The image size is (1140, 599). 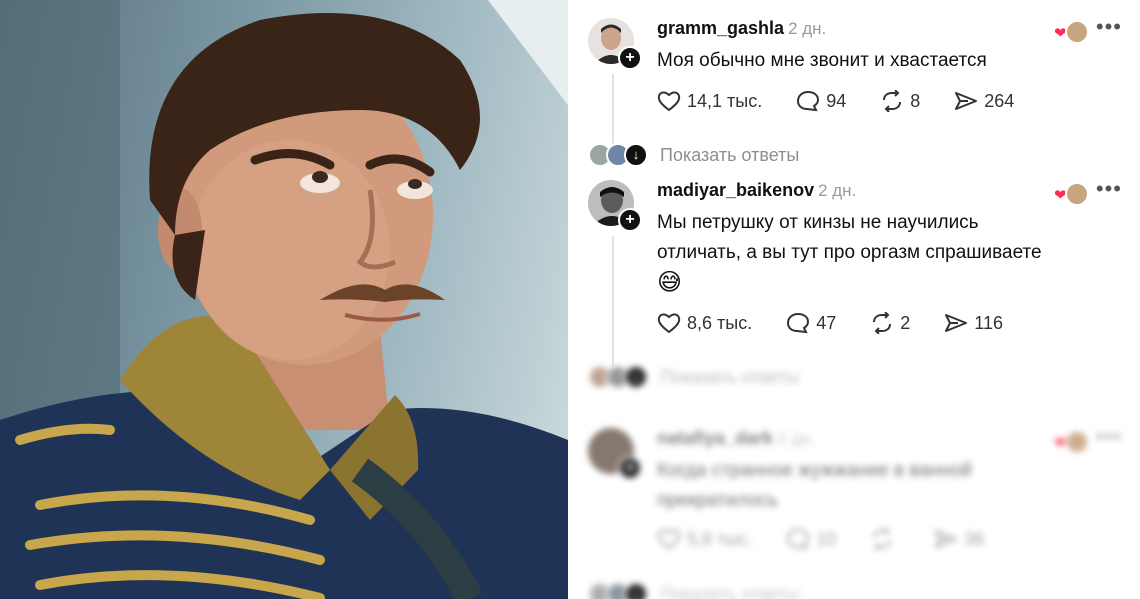 I want to click on comment-text-line: прекратилось, so click(x=718, y=500).